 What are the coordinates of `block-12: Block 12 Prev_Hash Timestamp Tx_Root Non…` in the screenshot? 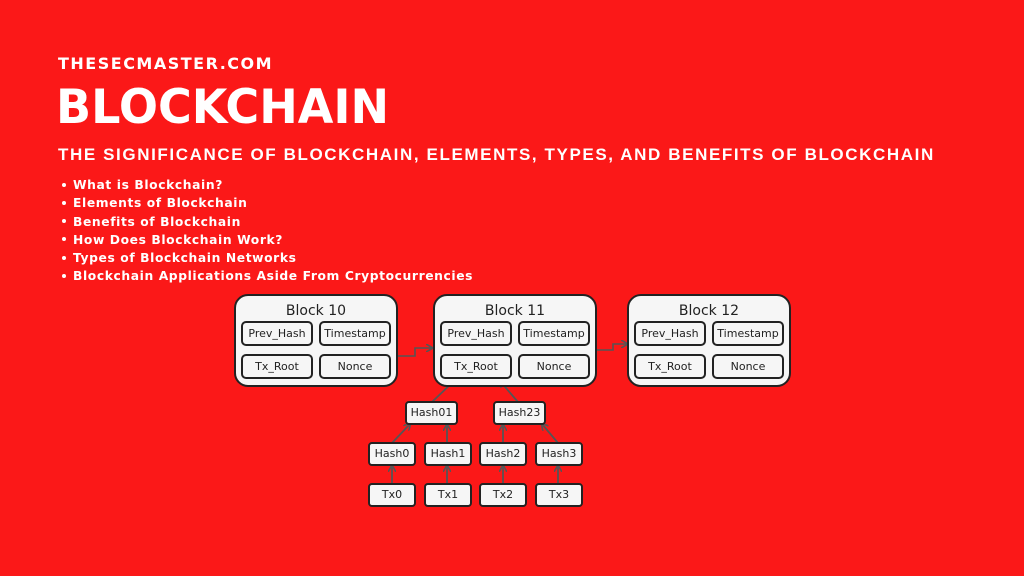 It's located at (709, 340).